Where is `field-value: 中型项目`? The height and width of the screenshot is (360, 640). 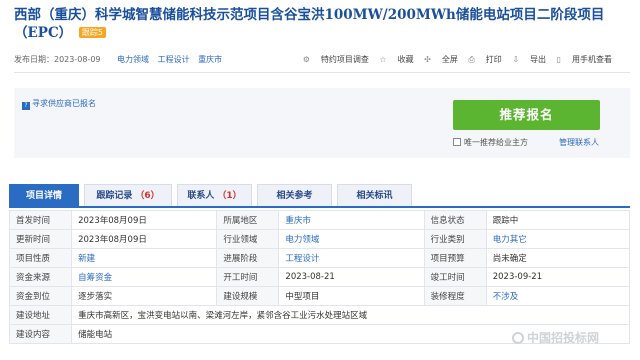 field-value: 中型项目 is located at coordinates (351, 296).